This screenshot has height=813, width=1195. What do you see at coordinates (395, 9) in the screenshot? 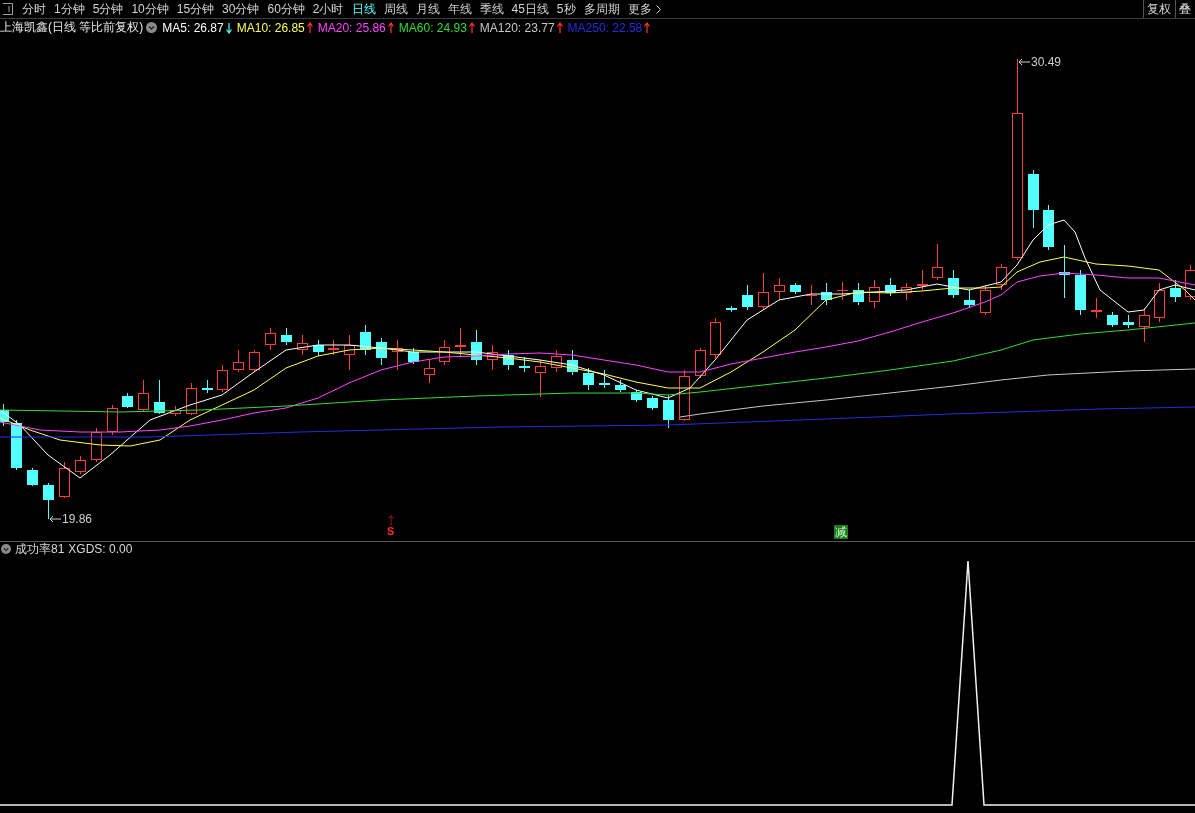
I see `period-tab: 周线` at bounding box center [395, 9].